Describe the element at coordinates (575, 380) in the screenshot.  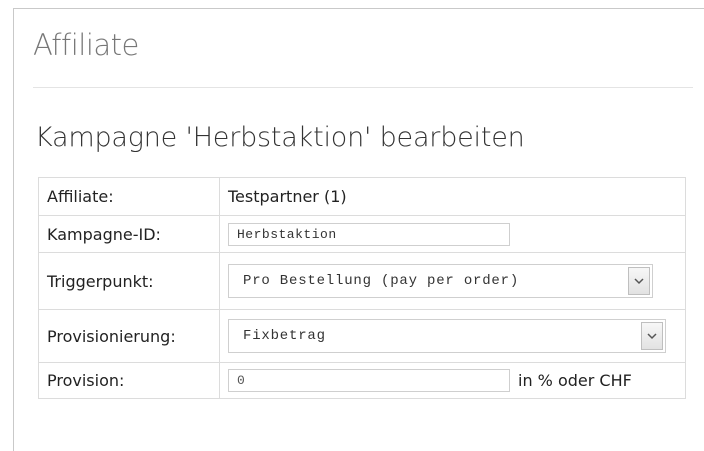
I see `commission-unit: in % oder CHF` at that location.